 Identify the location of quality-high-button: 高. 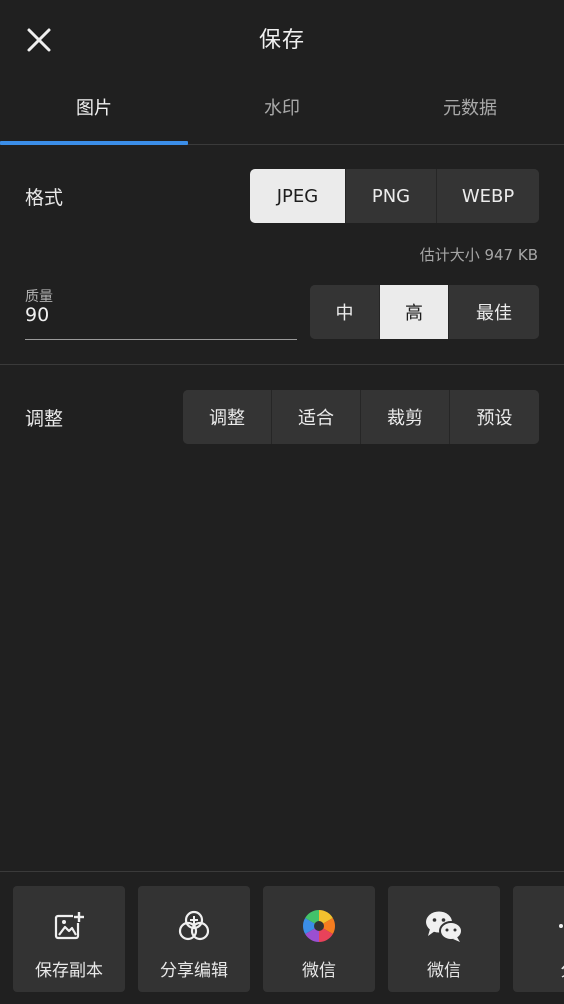
(414, 312).